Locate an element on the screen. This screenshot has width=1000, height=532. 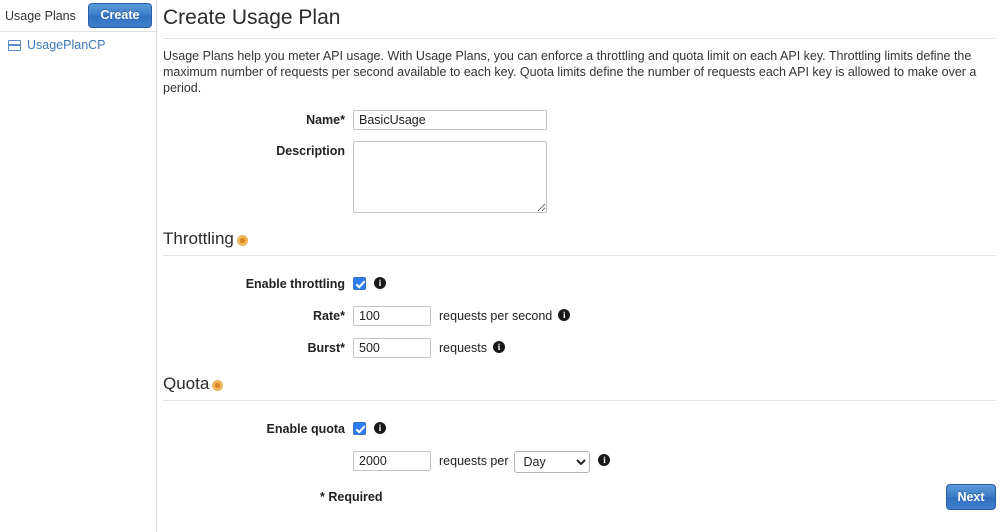
next-button: Next is located at coordinates (971, 497).